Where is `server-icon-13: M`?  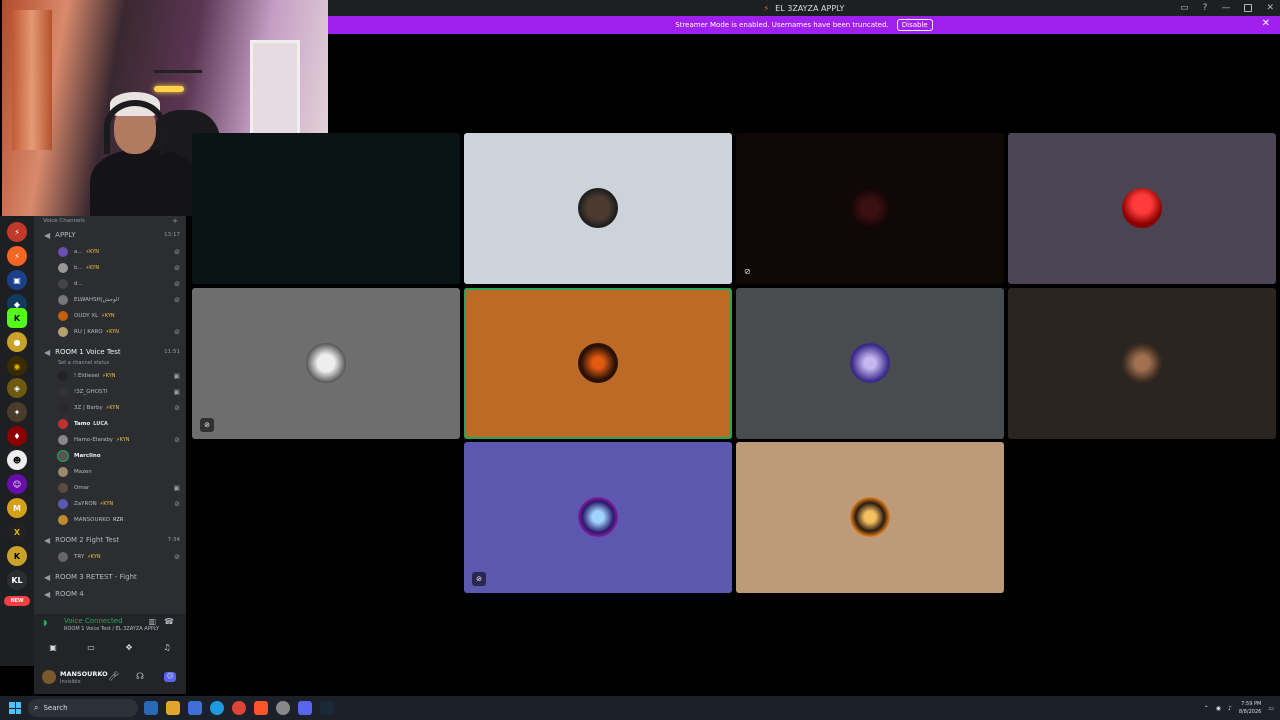 server-icon-13: M is located at coordinates (17, 508).